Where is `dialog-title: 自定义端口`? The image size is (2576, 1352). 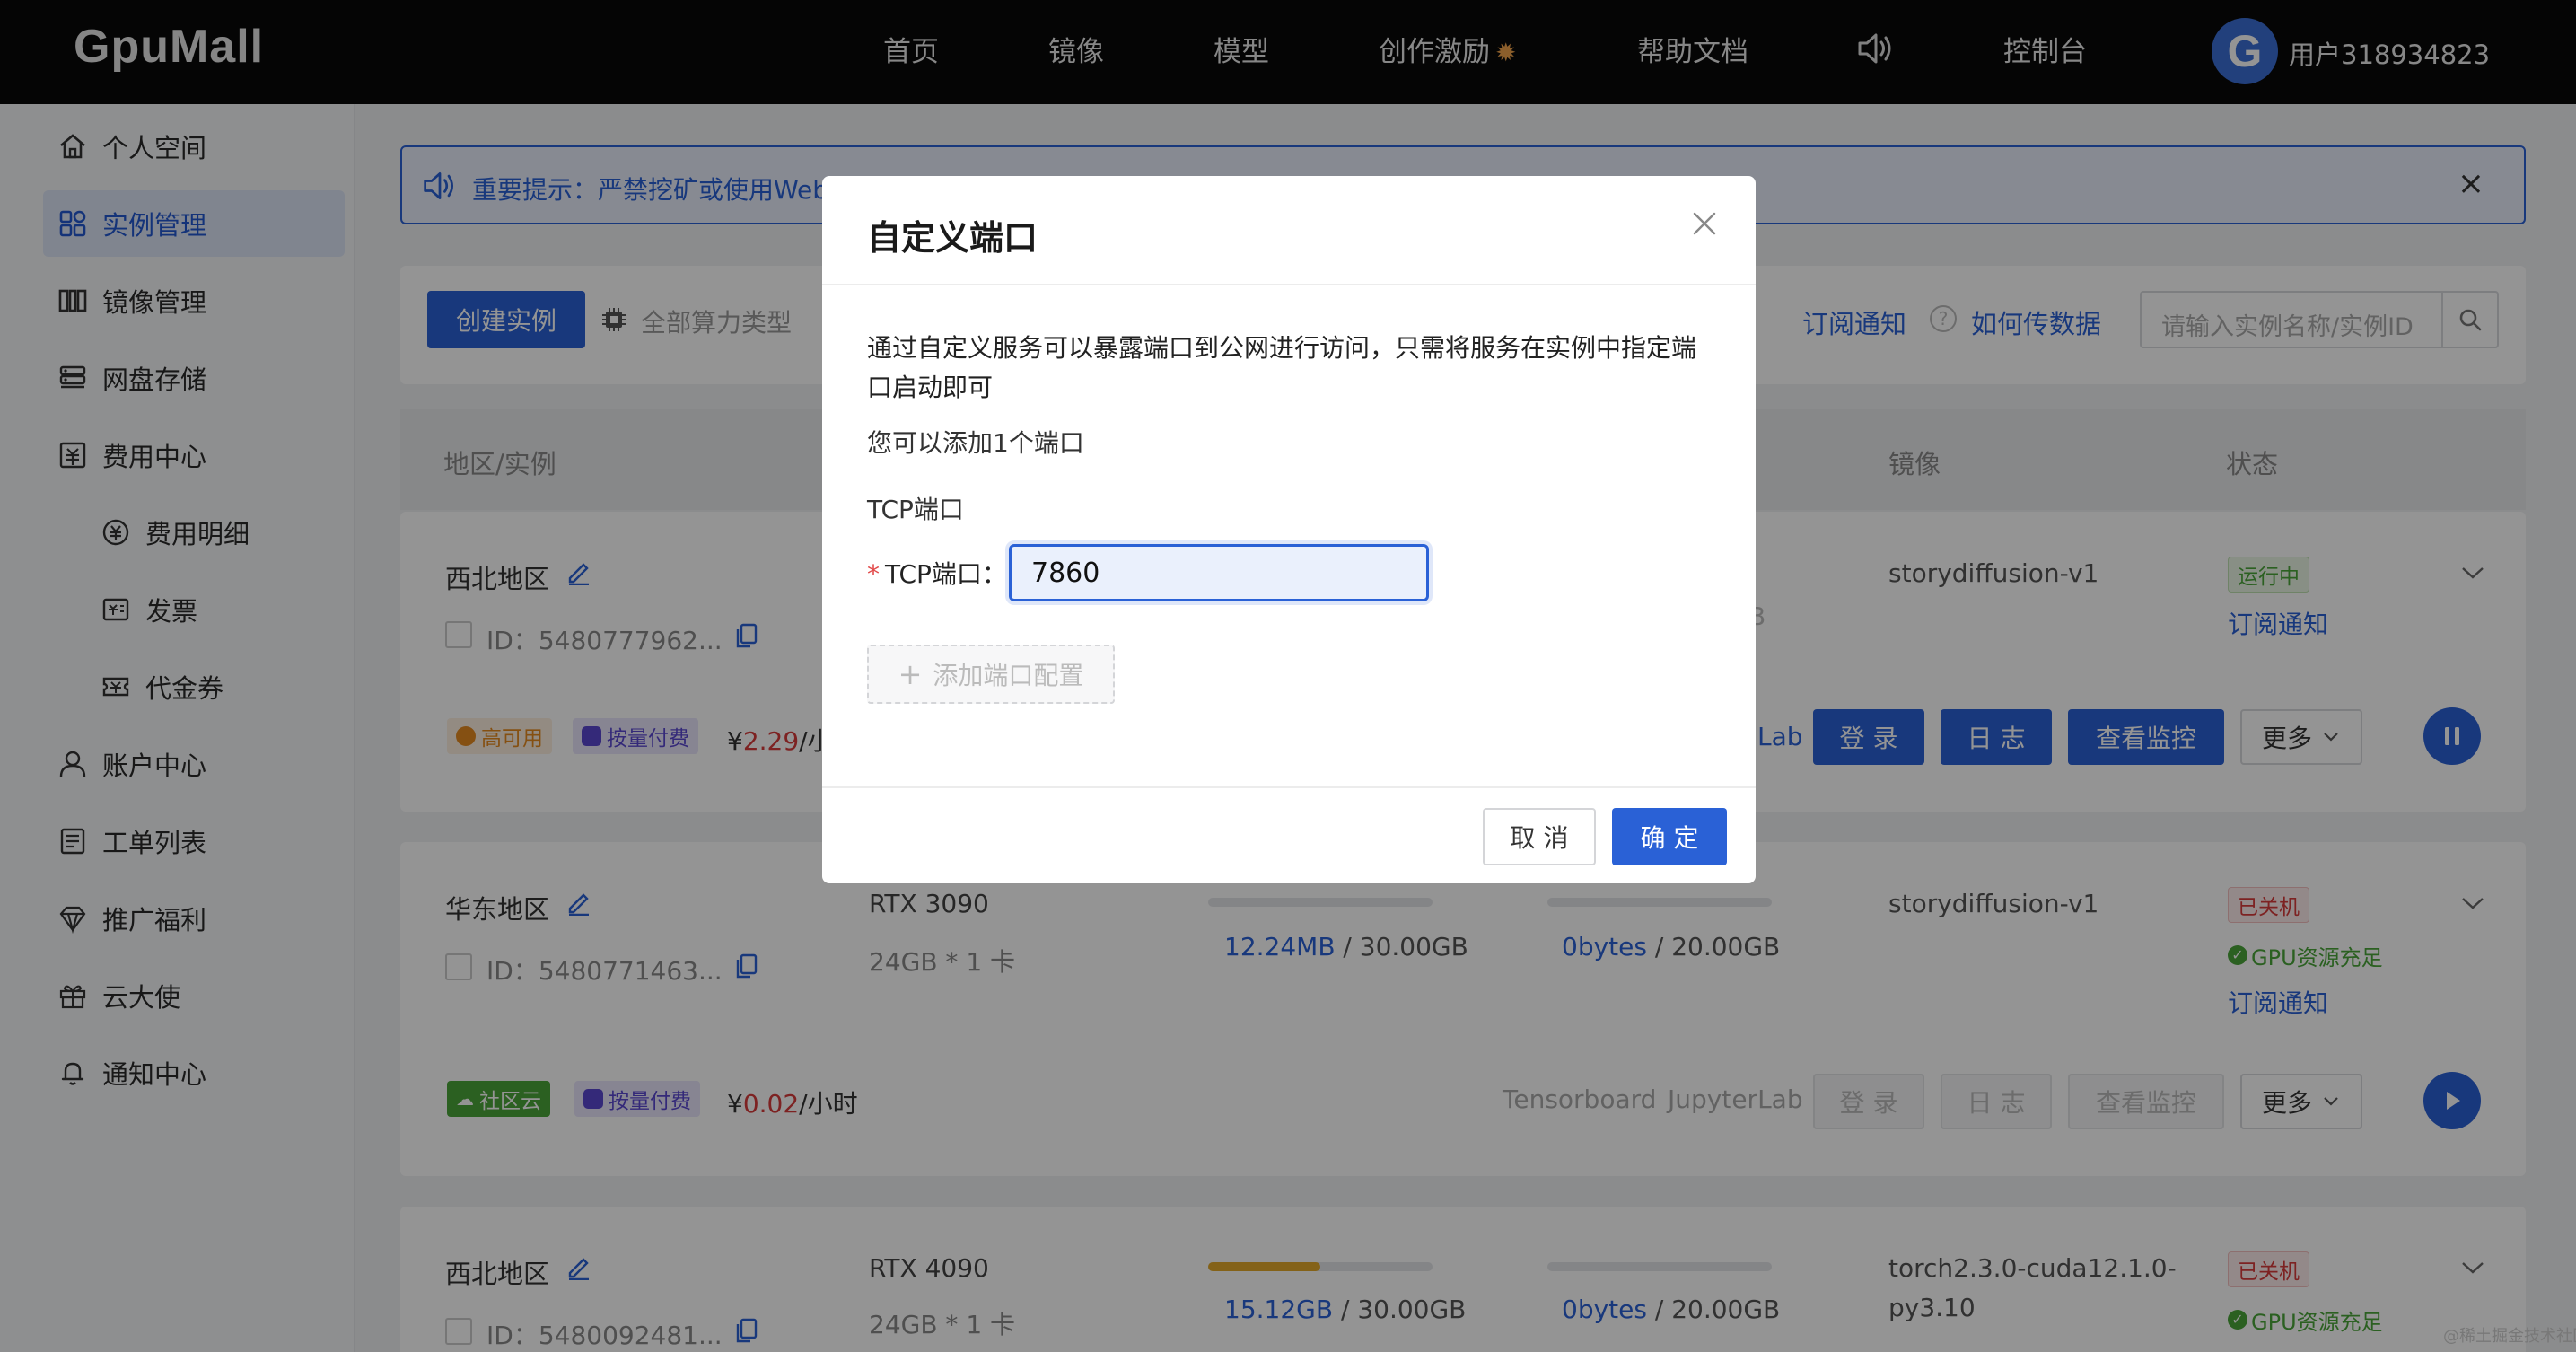
dialog-title: 自定义端口 is located at coordinates (952, 238).